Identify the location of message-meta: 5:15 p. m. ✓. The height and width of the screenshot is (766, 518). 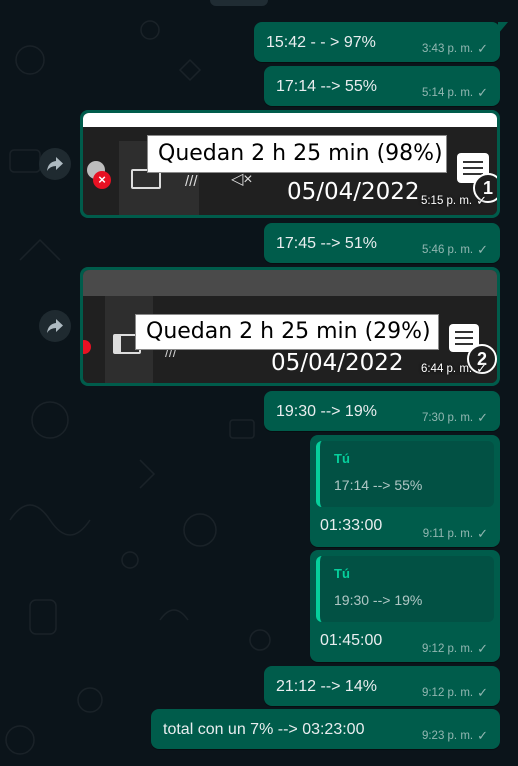
(454, 201).